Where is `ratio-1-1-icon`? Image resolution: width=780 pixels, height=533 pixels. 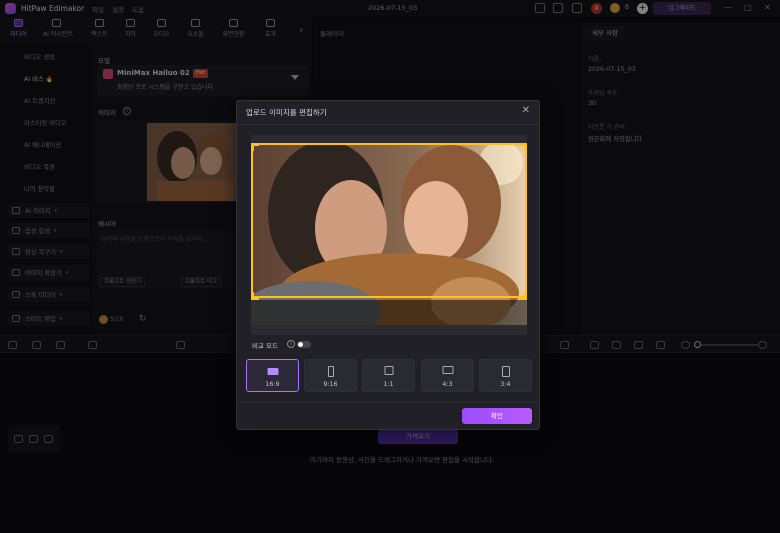
ratio-1-1-icon is located at coordinates (388, 370).